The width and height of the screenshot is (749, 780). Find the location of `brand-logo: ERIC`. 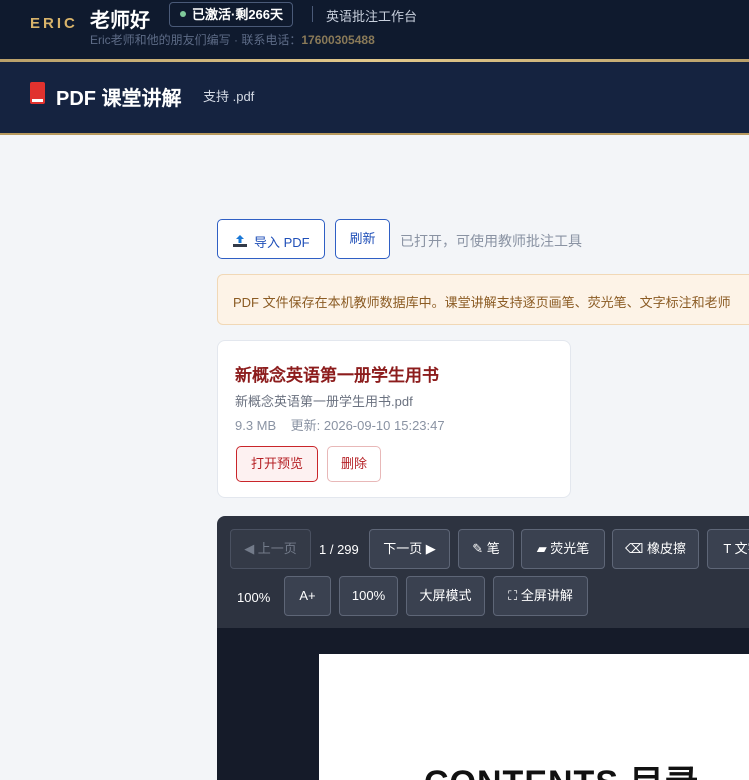

brand-logo: ERIC is located at coordinates (54, 23).